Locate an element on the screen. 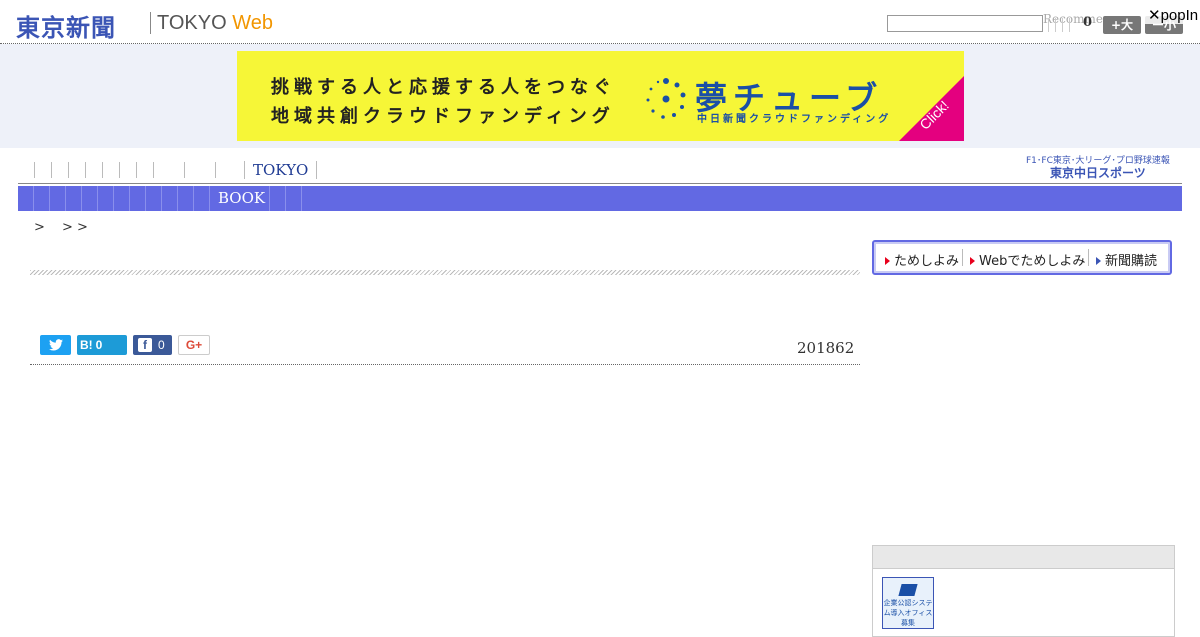 Image resolution: width=1200 pixels, height=637 pixels. primary-nav is located at coordinates (133, 170).